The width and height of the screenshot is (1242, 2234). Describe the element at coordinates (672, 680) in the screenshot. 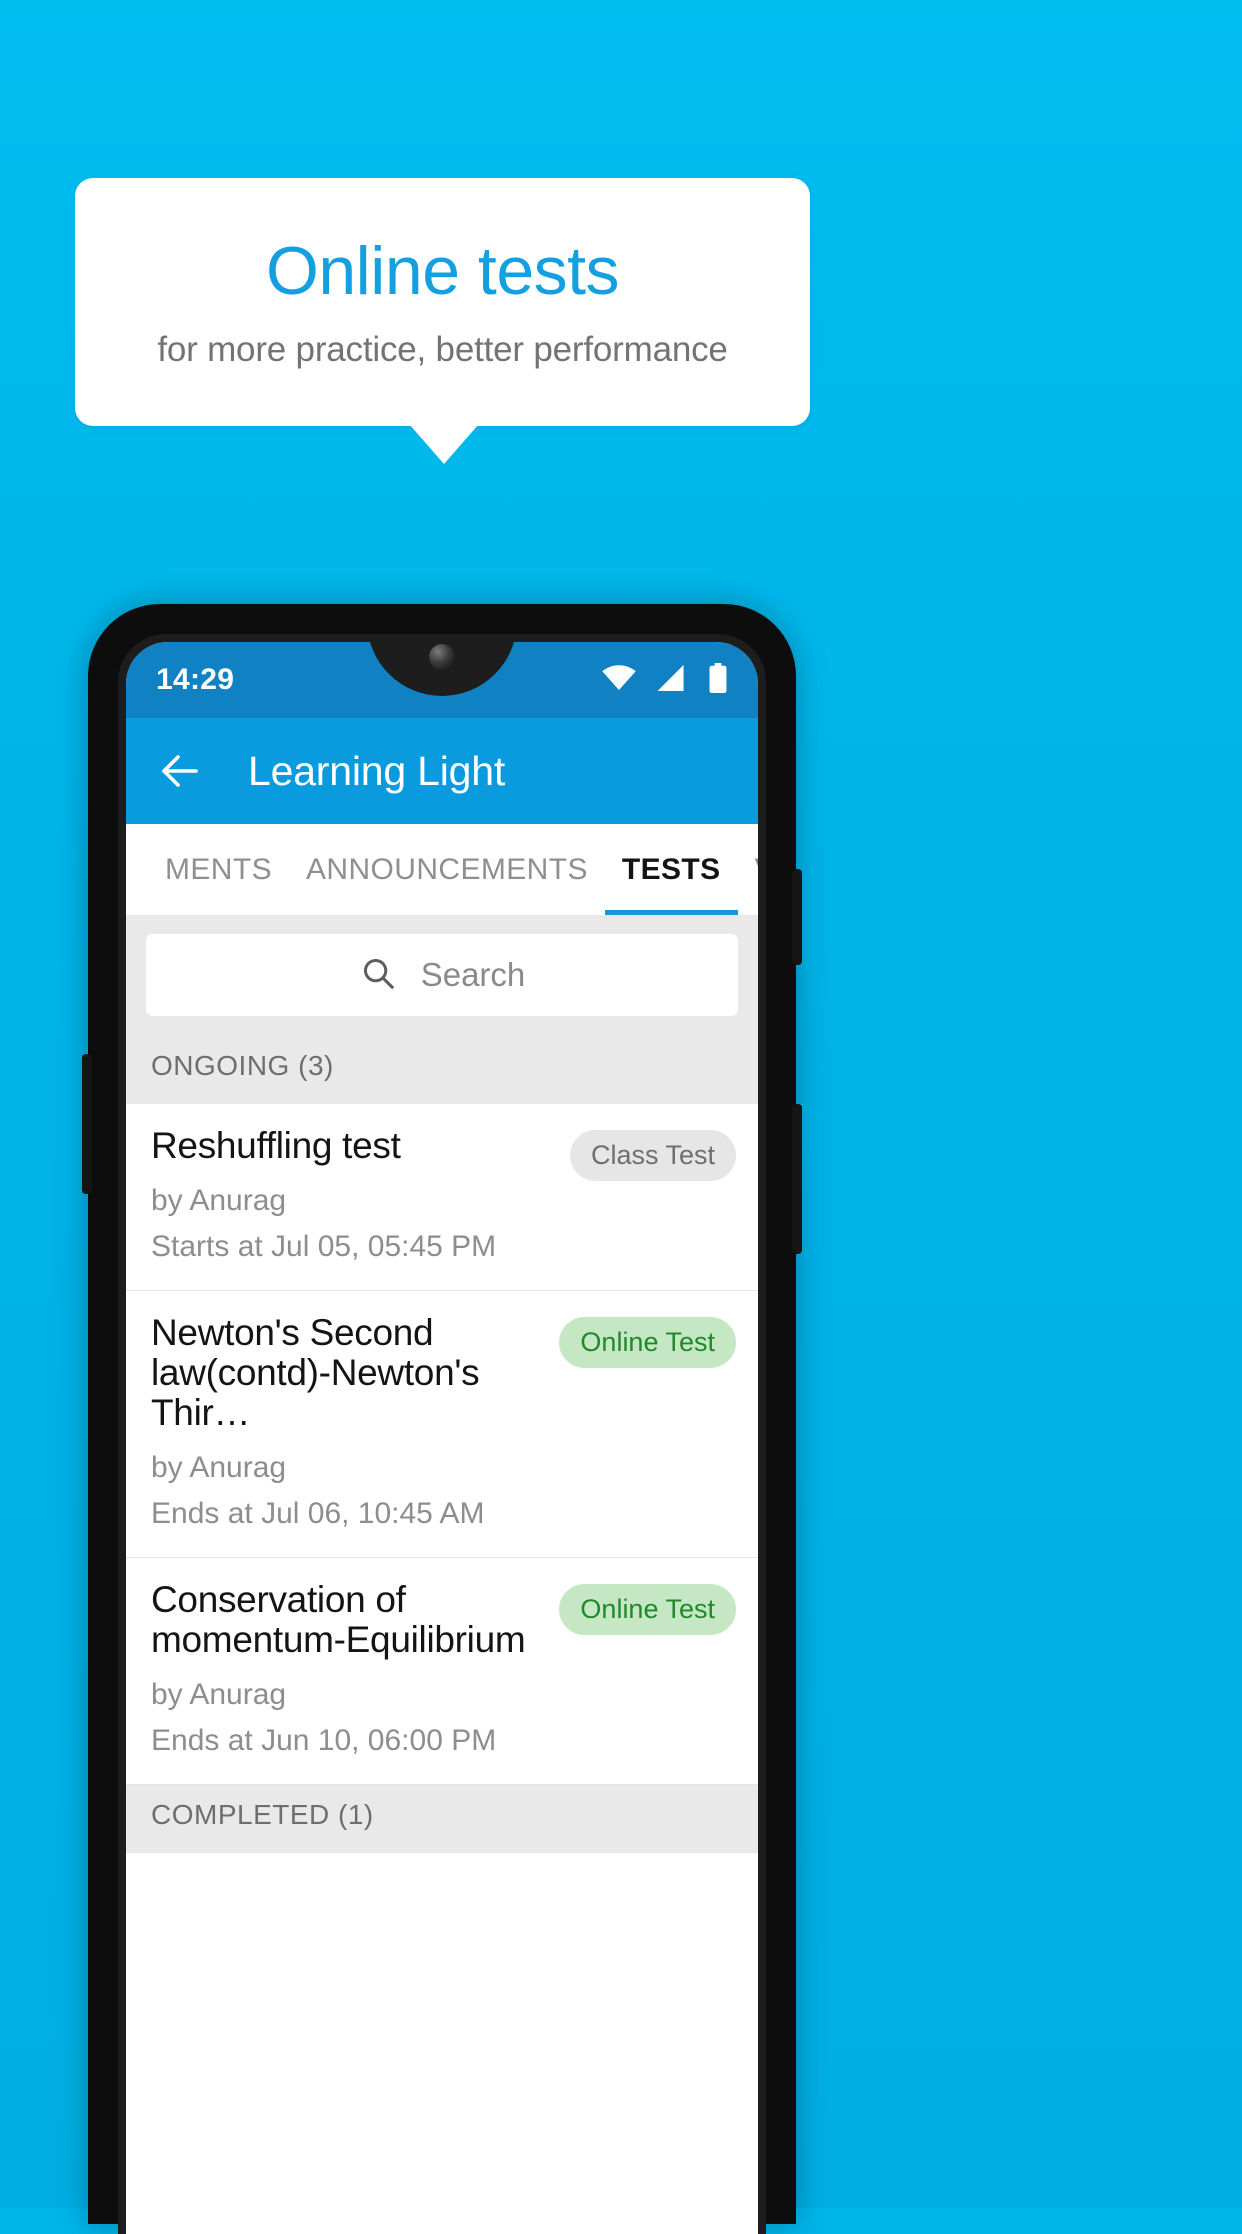

I see `signal-icon` at that location.